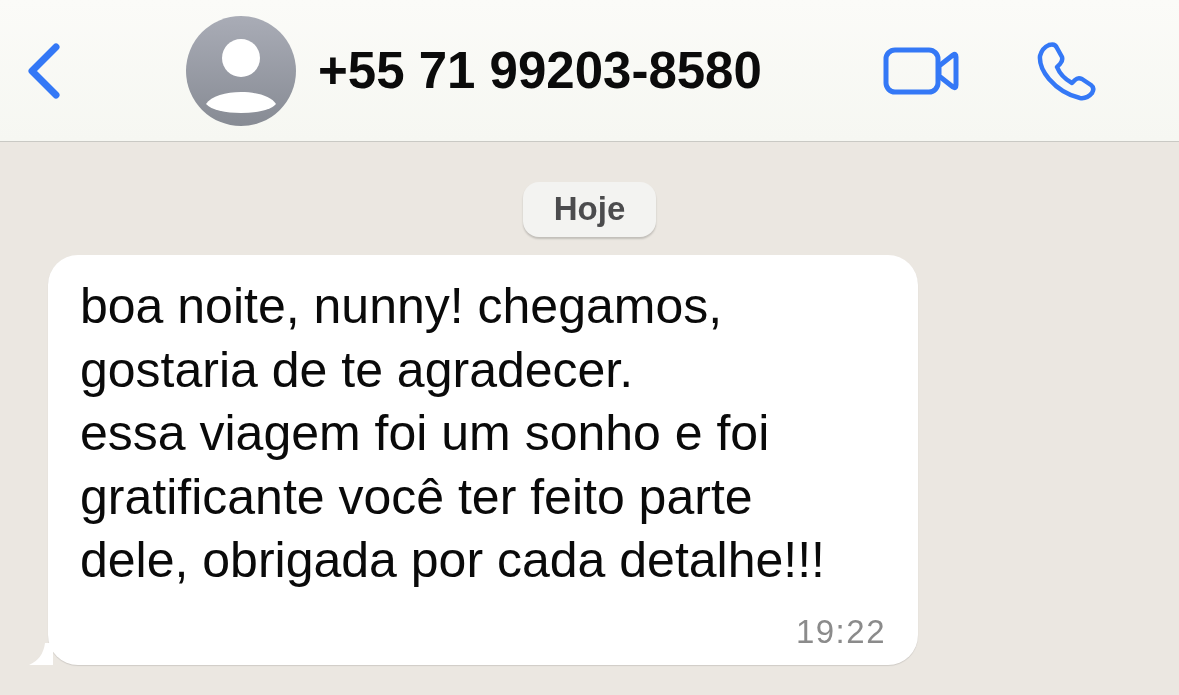 Image resolution: width=1179 pixels, height=695 pixels. What do you see at coordinates (241, 70) in the screenshot?
I see `avatar-icon` at bounding box center [241, 70].